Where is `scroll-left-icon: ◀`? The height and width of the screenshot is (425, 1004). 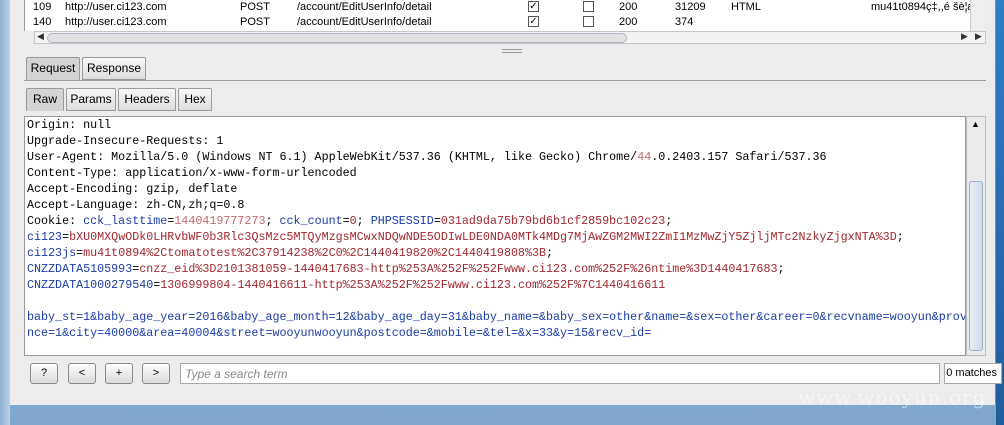 scroll-left-icon: ◀ is located at coordinates (40, 36).